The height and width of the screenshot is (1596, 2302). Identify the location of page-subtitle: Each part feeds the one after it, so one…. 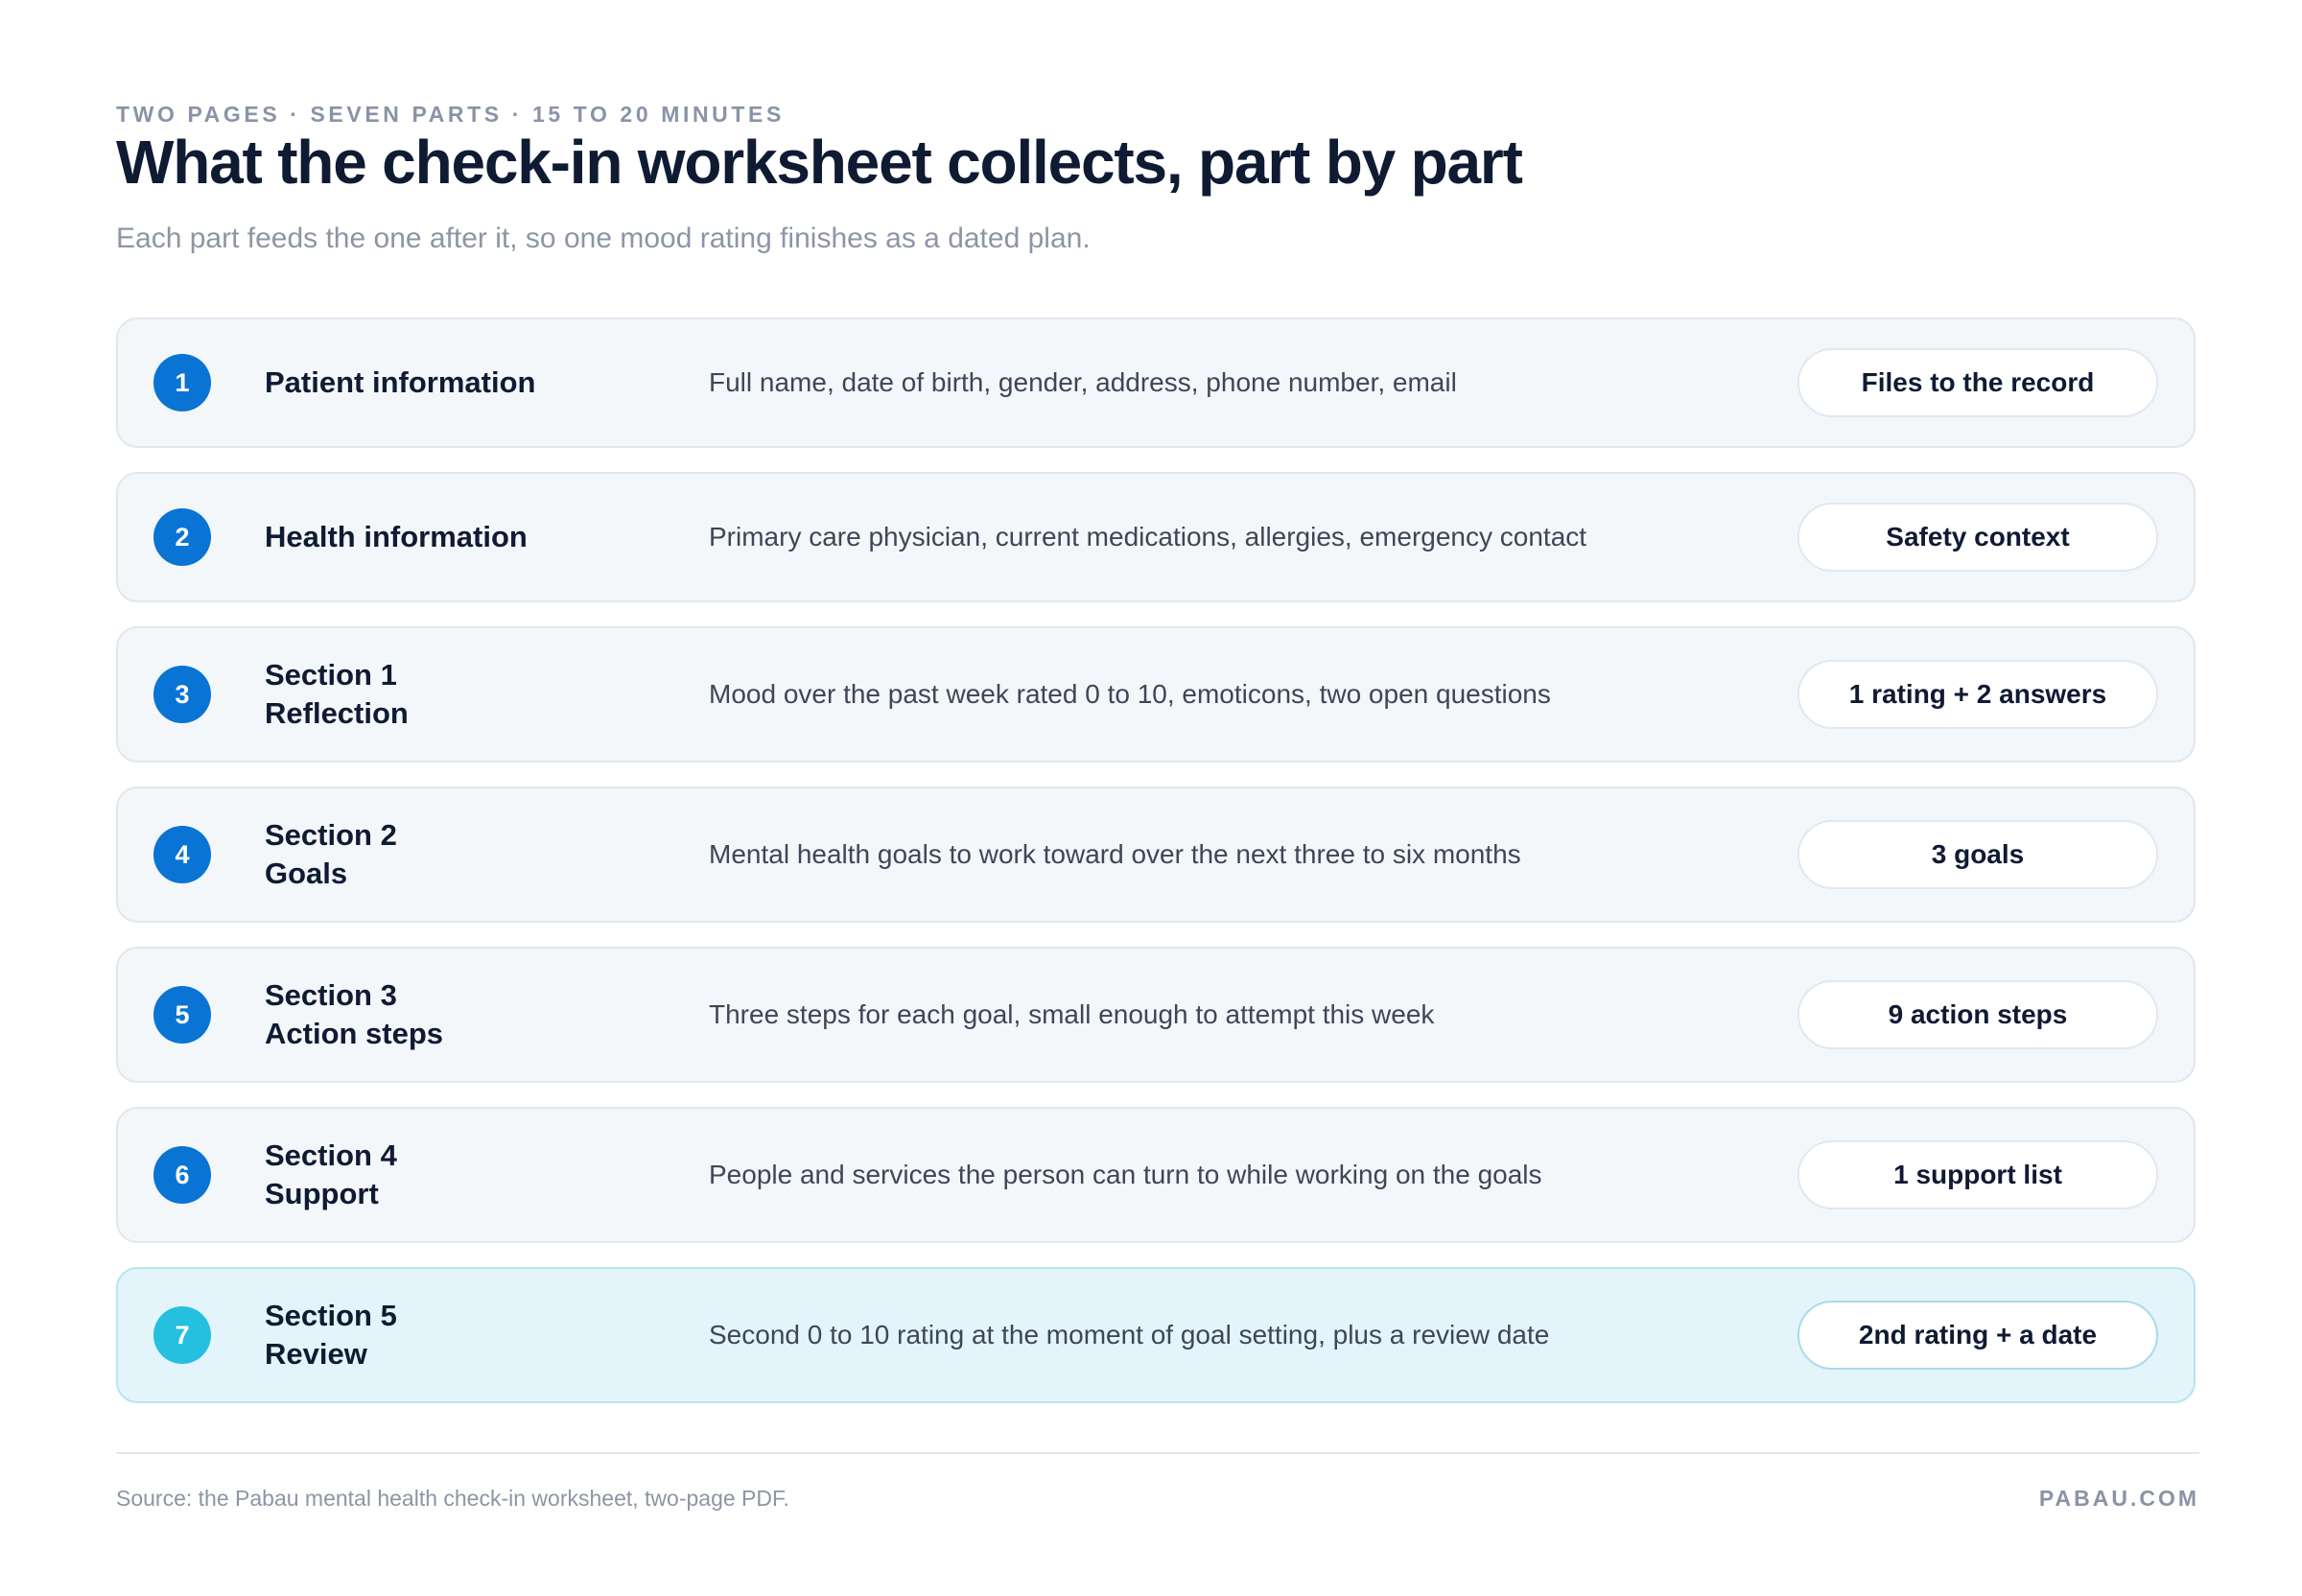
(603, 238).